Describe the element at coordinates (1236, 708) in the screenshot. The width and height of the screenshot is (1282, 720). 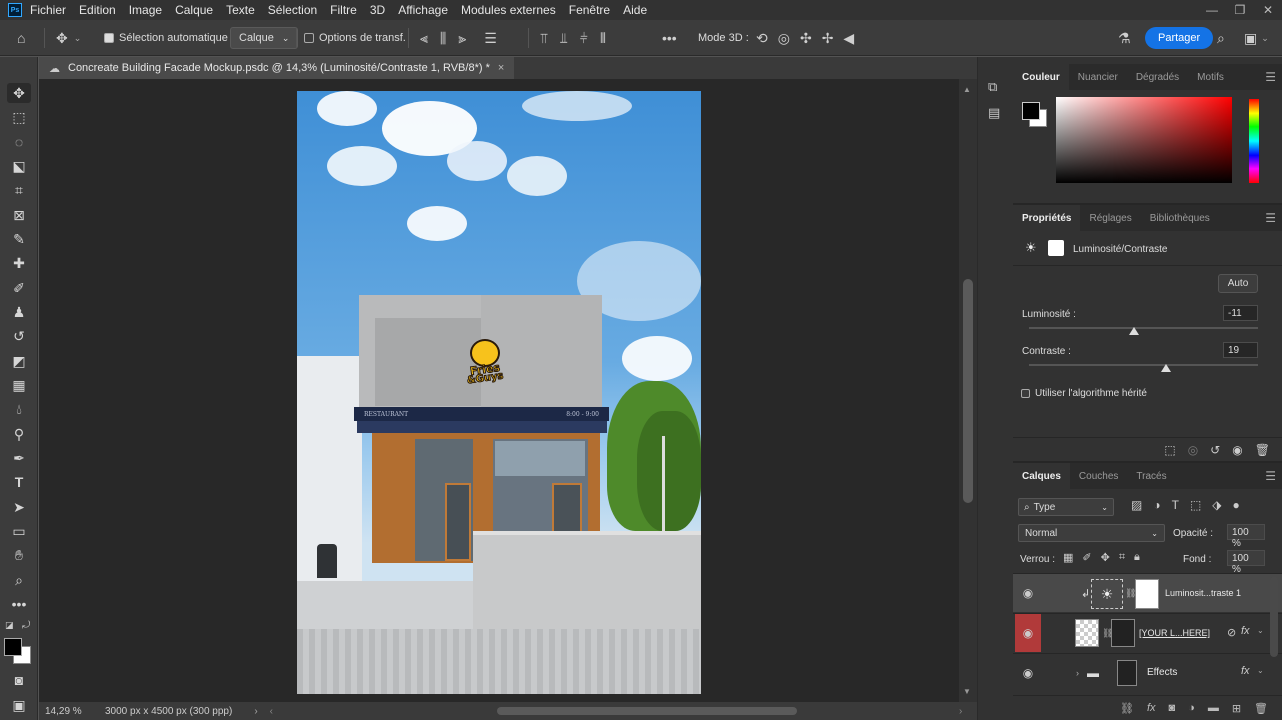
I see `new-layer-icon: ⊞` at that location.